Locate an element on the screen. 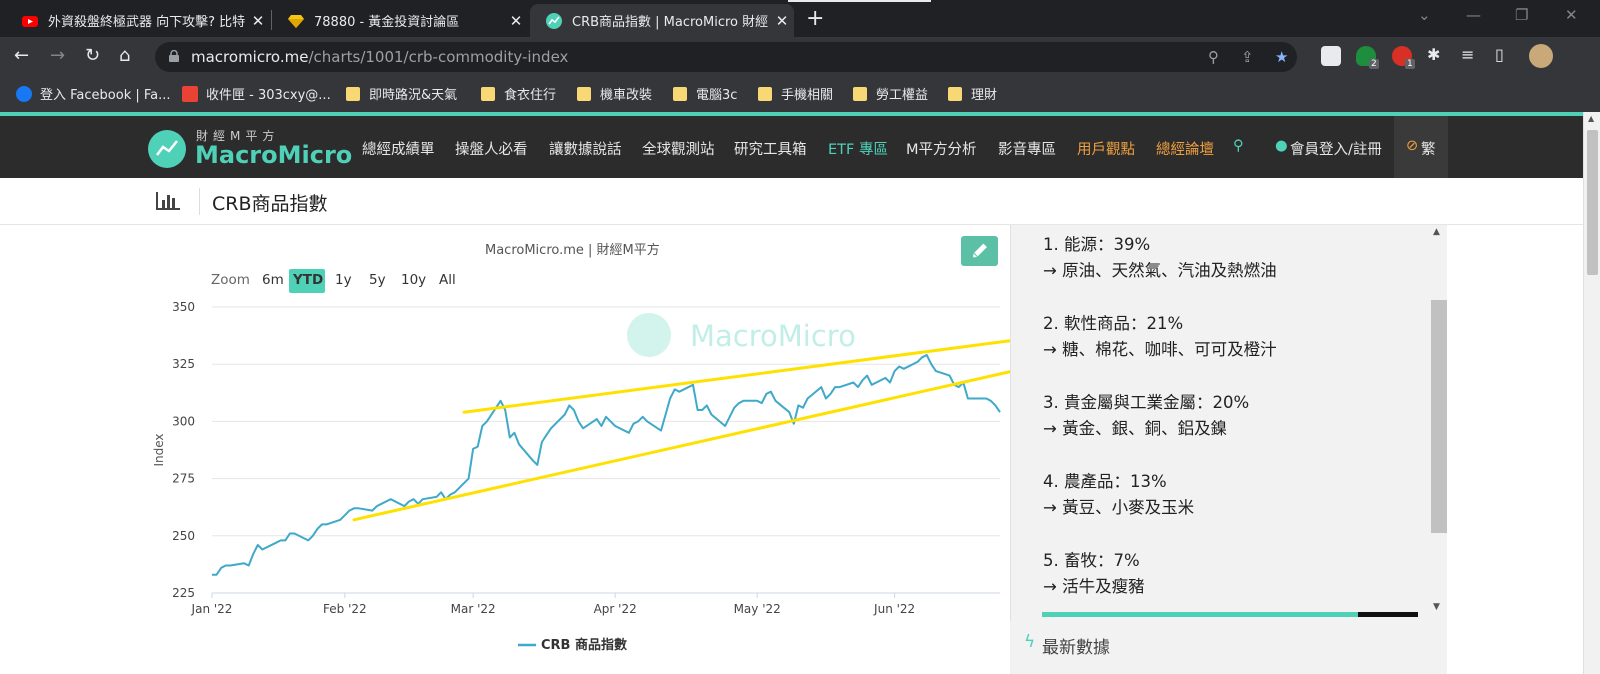 The height and width of the screenshot is (674, 1600). extension-news-icon is located at coordinates (1331, 56).